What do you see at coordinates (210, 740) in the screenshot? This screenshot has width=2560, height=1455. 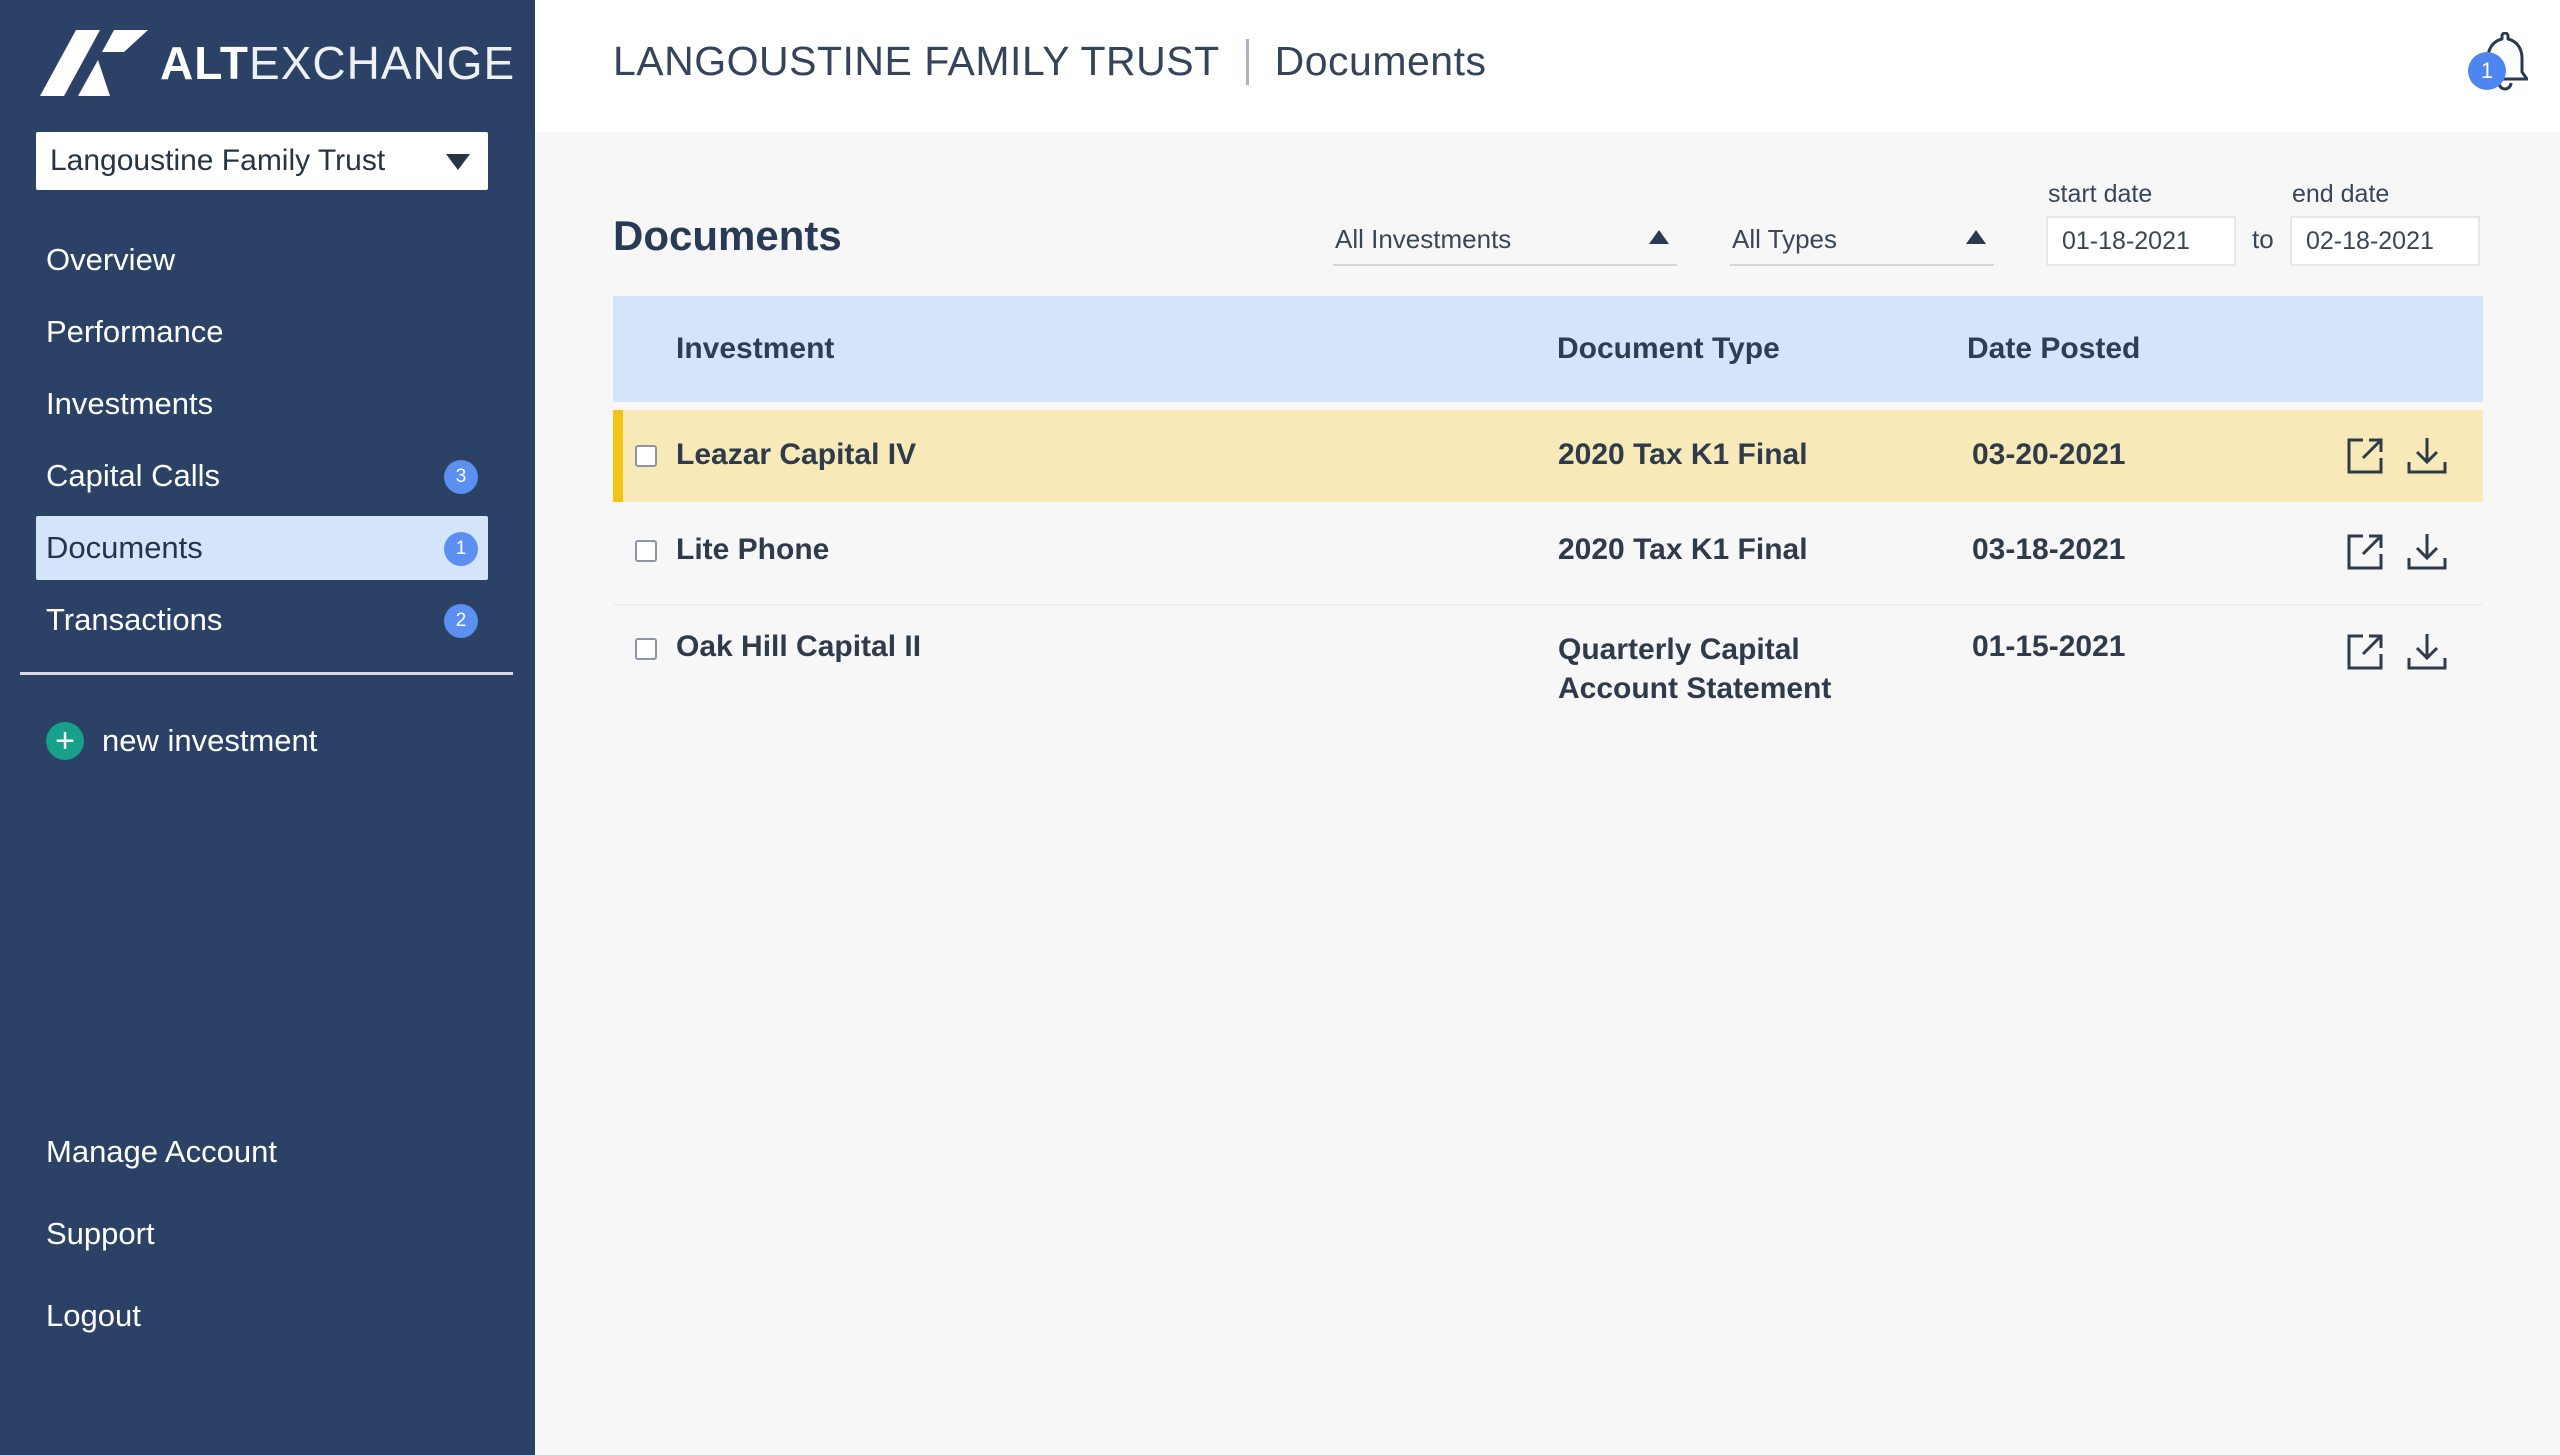 I see `new-investment-label: new investment` at bounding box center [210, 740].